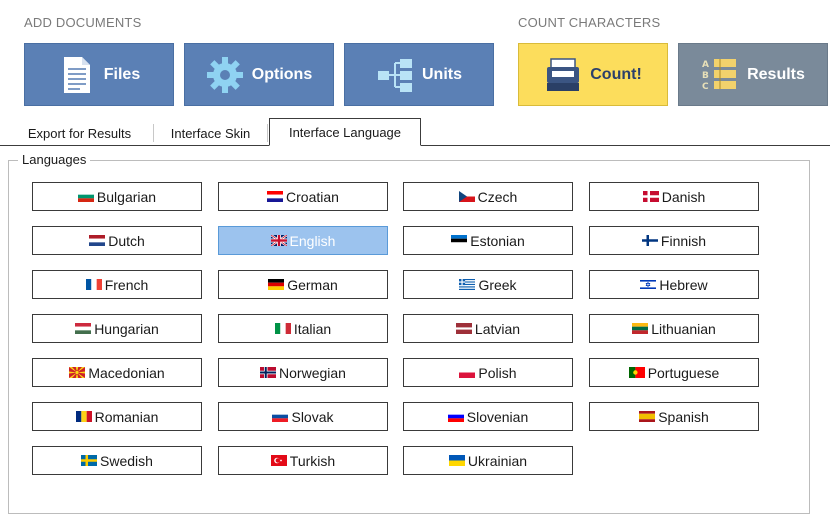  I want to click on language-label: Italian, so click(312, 328).